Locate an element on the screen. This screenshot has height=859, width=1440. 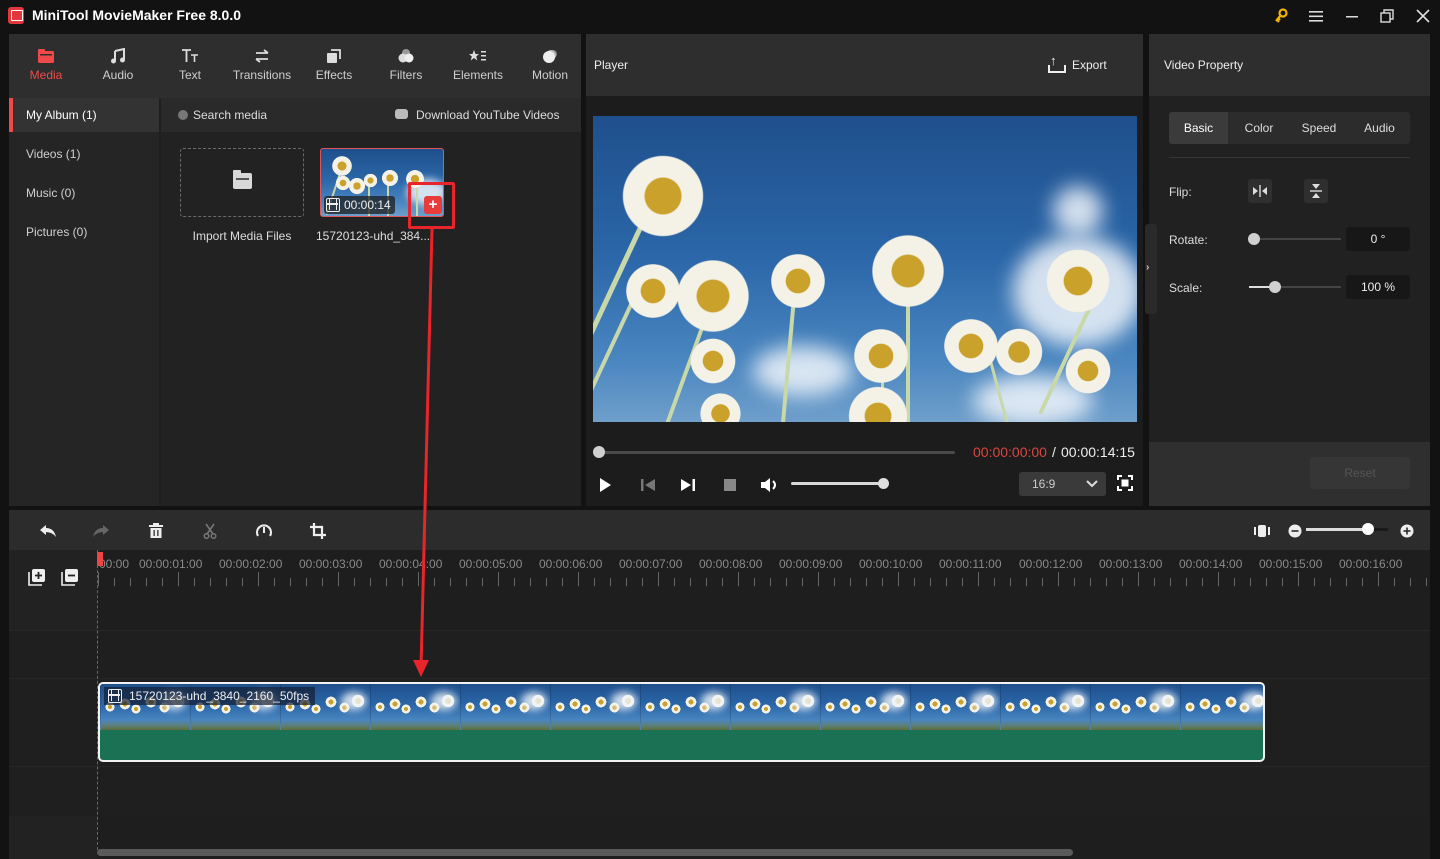
reset-button: Reset is located at coordinates (1360, 473).